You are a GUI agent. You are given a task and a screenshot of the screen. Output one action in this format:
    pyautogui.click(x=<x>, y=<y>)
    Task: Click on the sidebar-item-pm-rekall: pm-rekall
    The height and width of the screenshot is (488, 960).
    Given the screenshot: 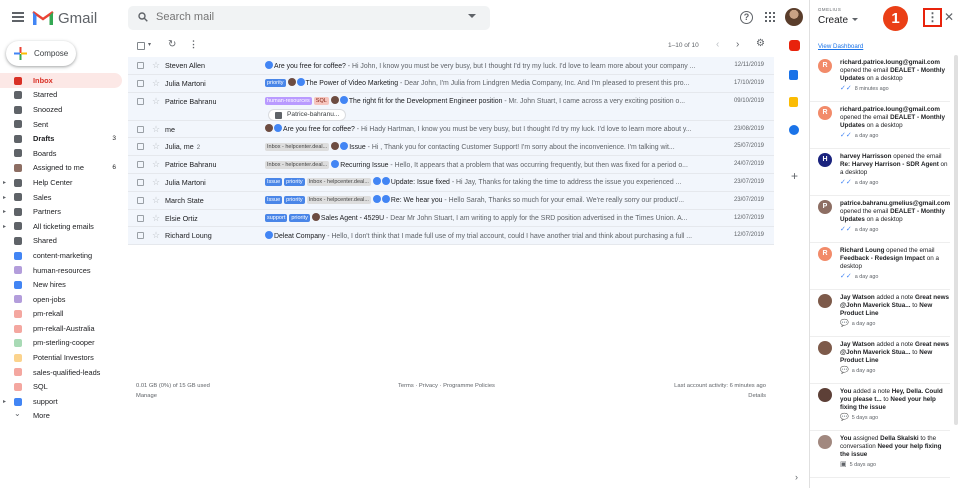 What is the action you would take?
    pyautogui.click(x=64, y=314)
    